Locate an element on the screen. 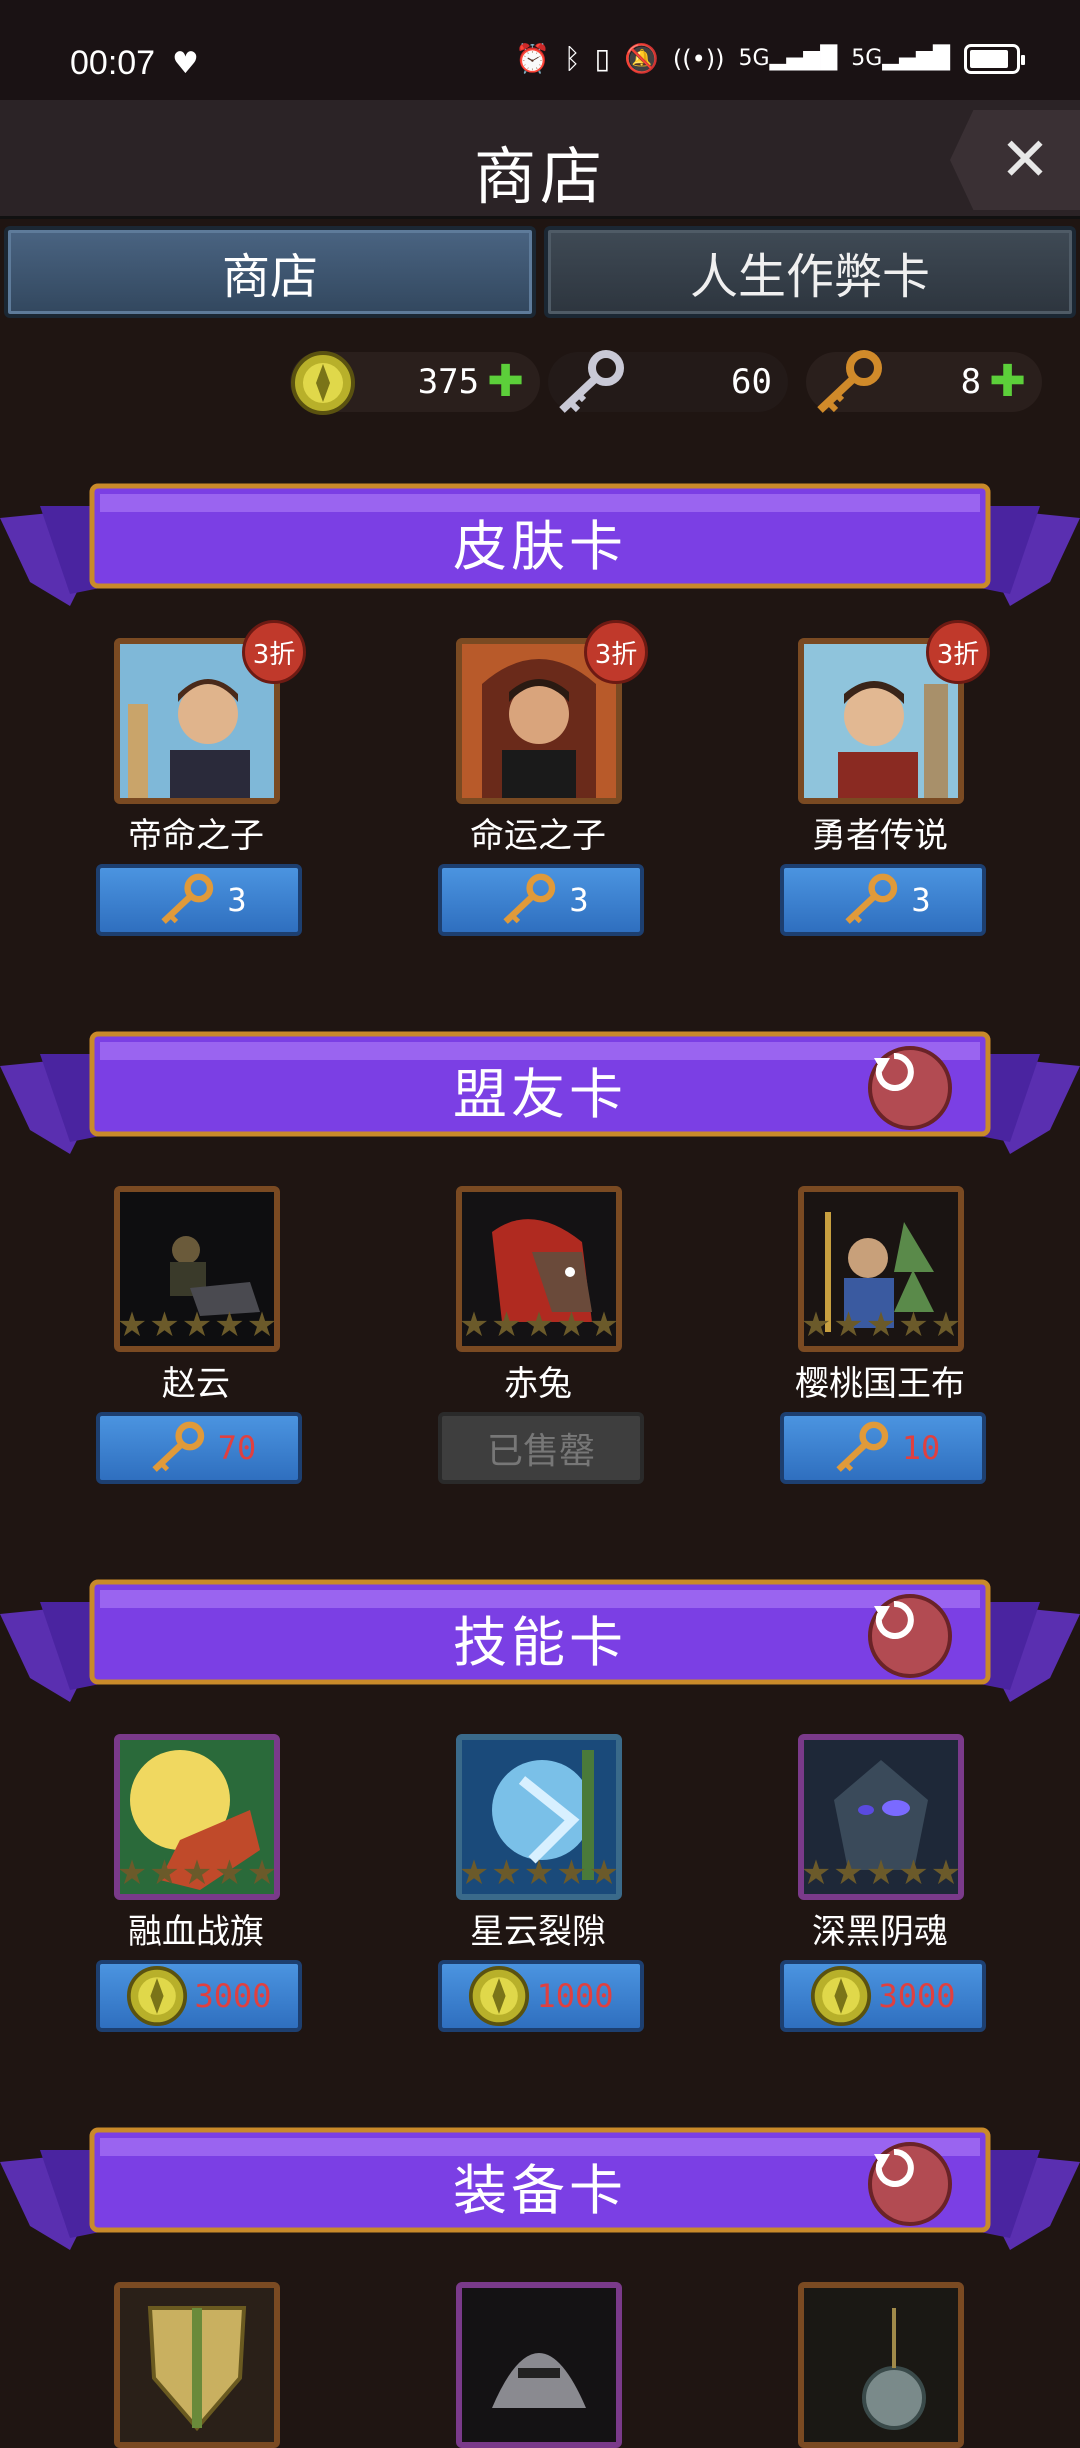  battery-icon is located at coordinates (994, 58).